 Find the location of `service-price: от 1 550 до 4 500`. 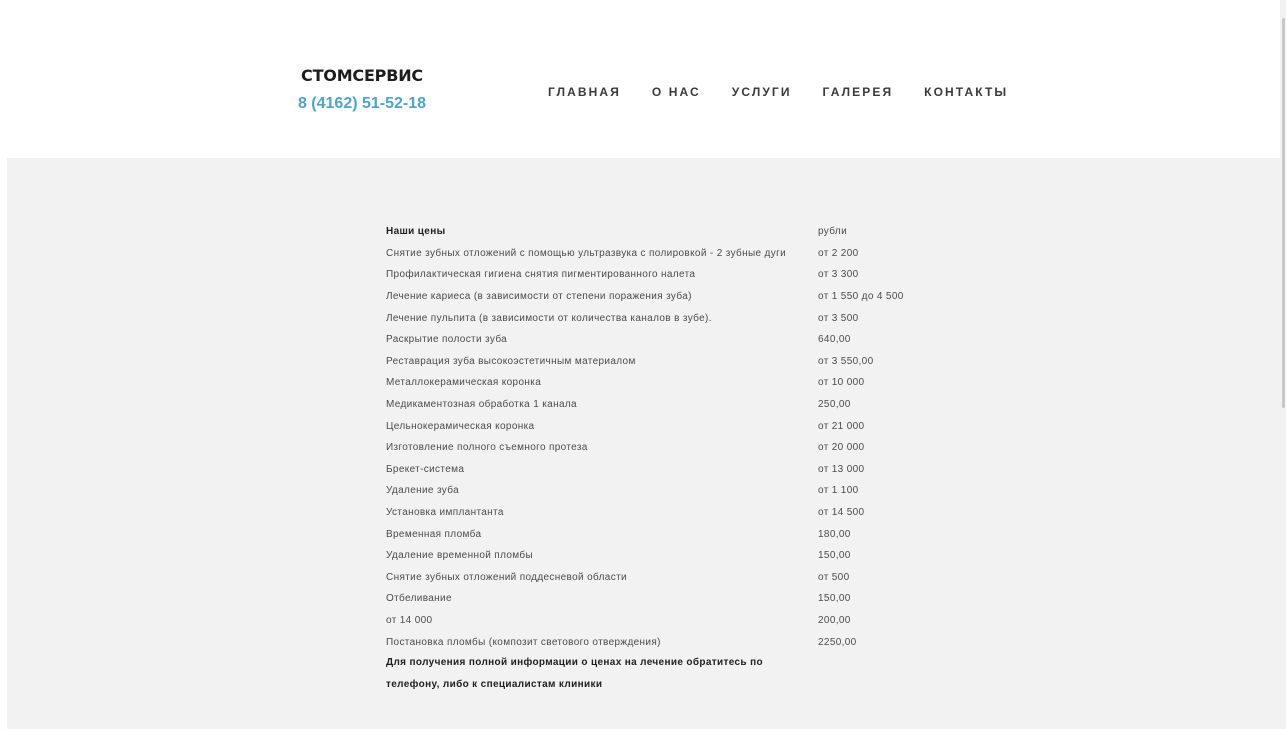

service-price: от 1 550 до 4 500 is located at coordinates (861, 297).